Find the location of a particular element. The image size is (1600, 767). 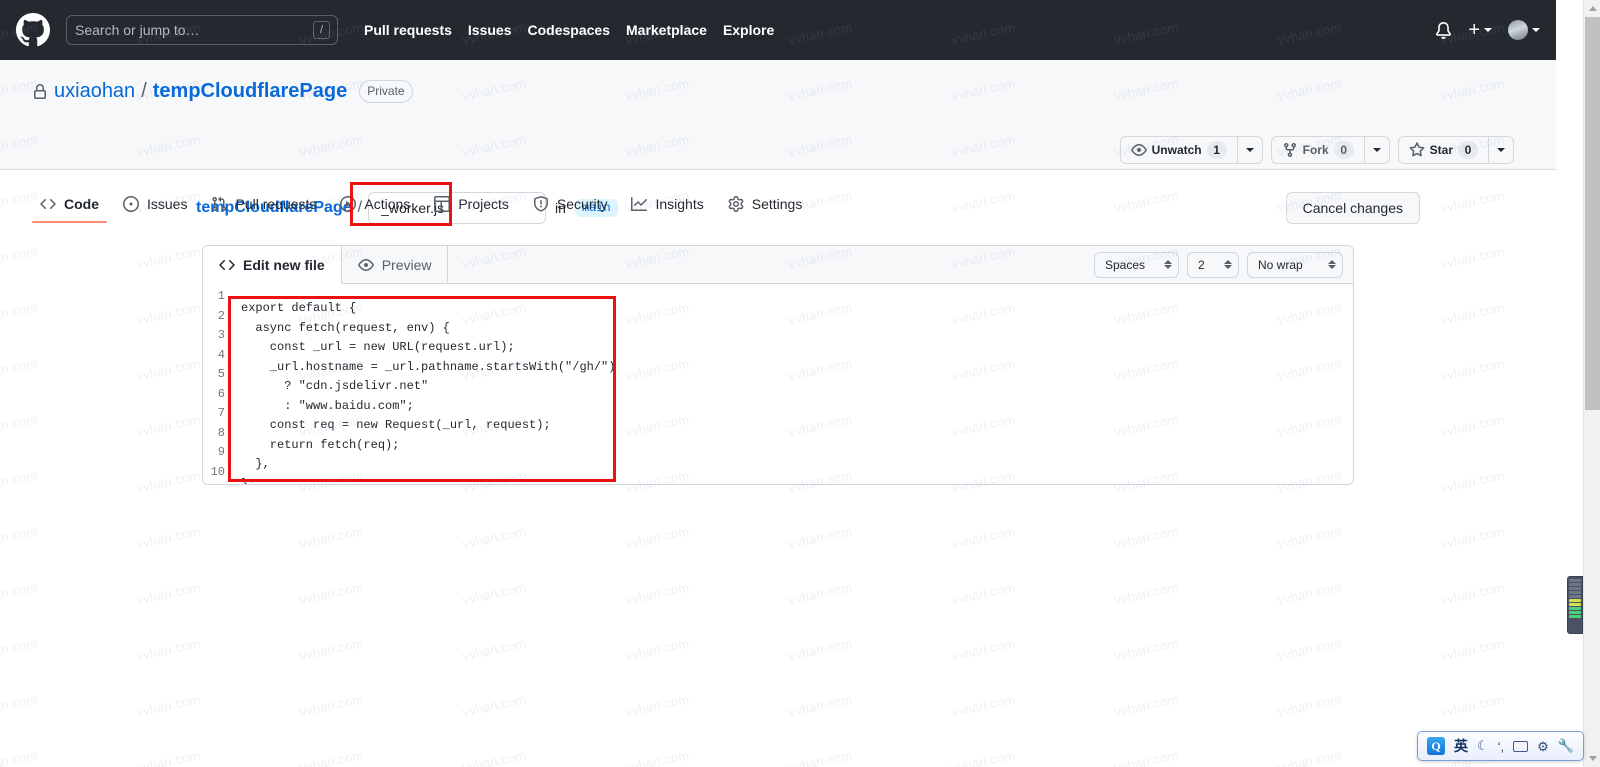

tab-issues-label: Issues is located at coordinates (167, 204).